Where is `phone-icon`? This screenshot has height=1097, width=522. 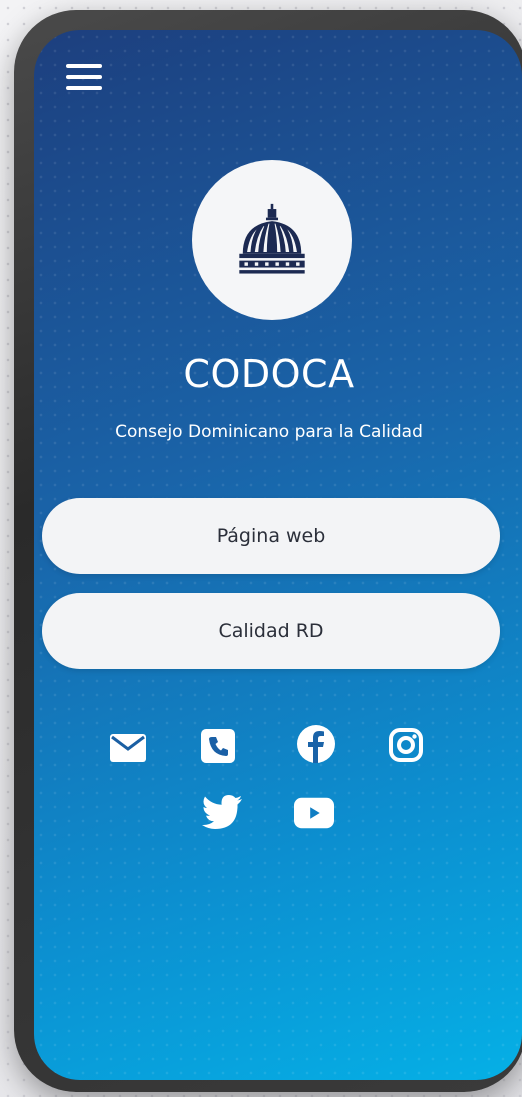 phone-icon is located at coordinates (218, 746).